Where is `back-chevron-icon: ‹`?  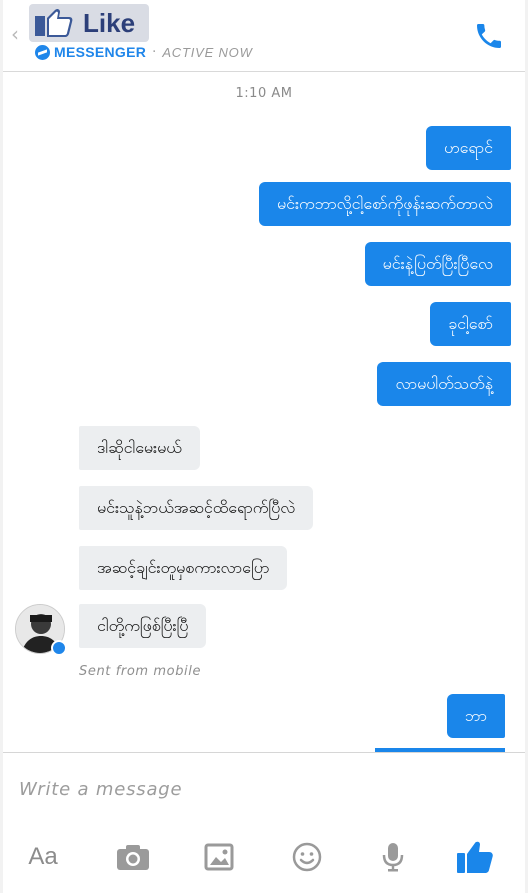
back-chevron-icon: ‹ is located at coordinates (15, 34).